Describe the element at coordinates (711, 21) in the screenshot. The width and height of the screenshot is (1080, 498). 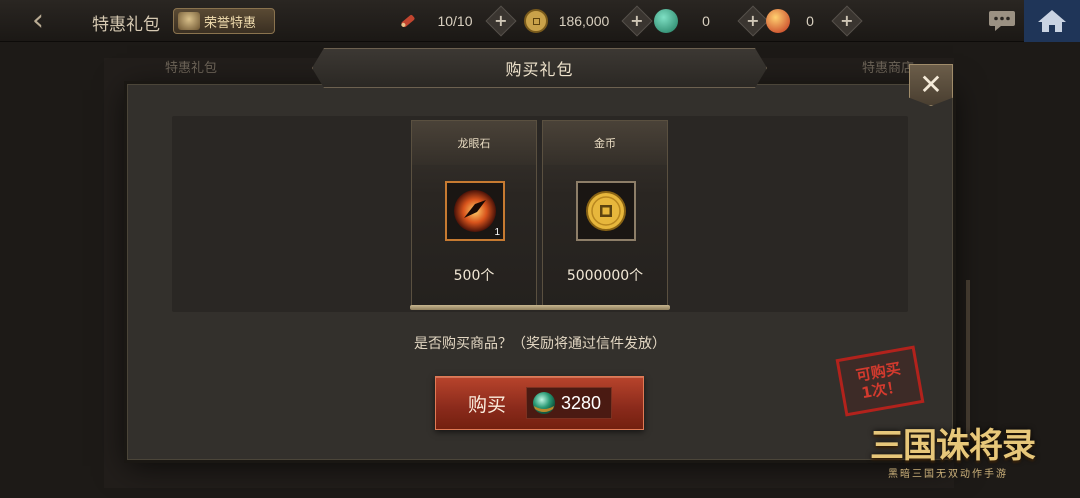
I see `resource-jade: 0 +` at that location.